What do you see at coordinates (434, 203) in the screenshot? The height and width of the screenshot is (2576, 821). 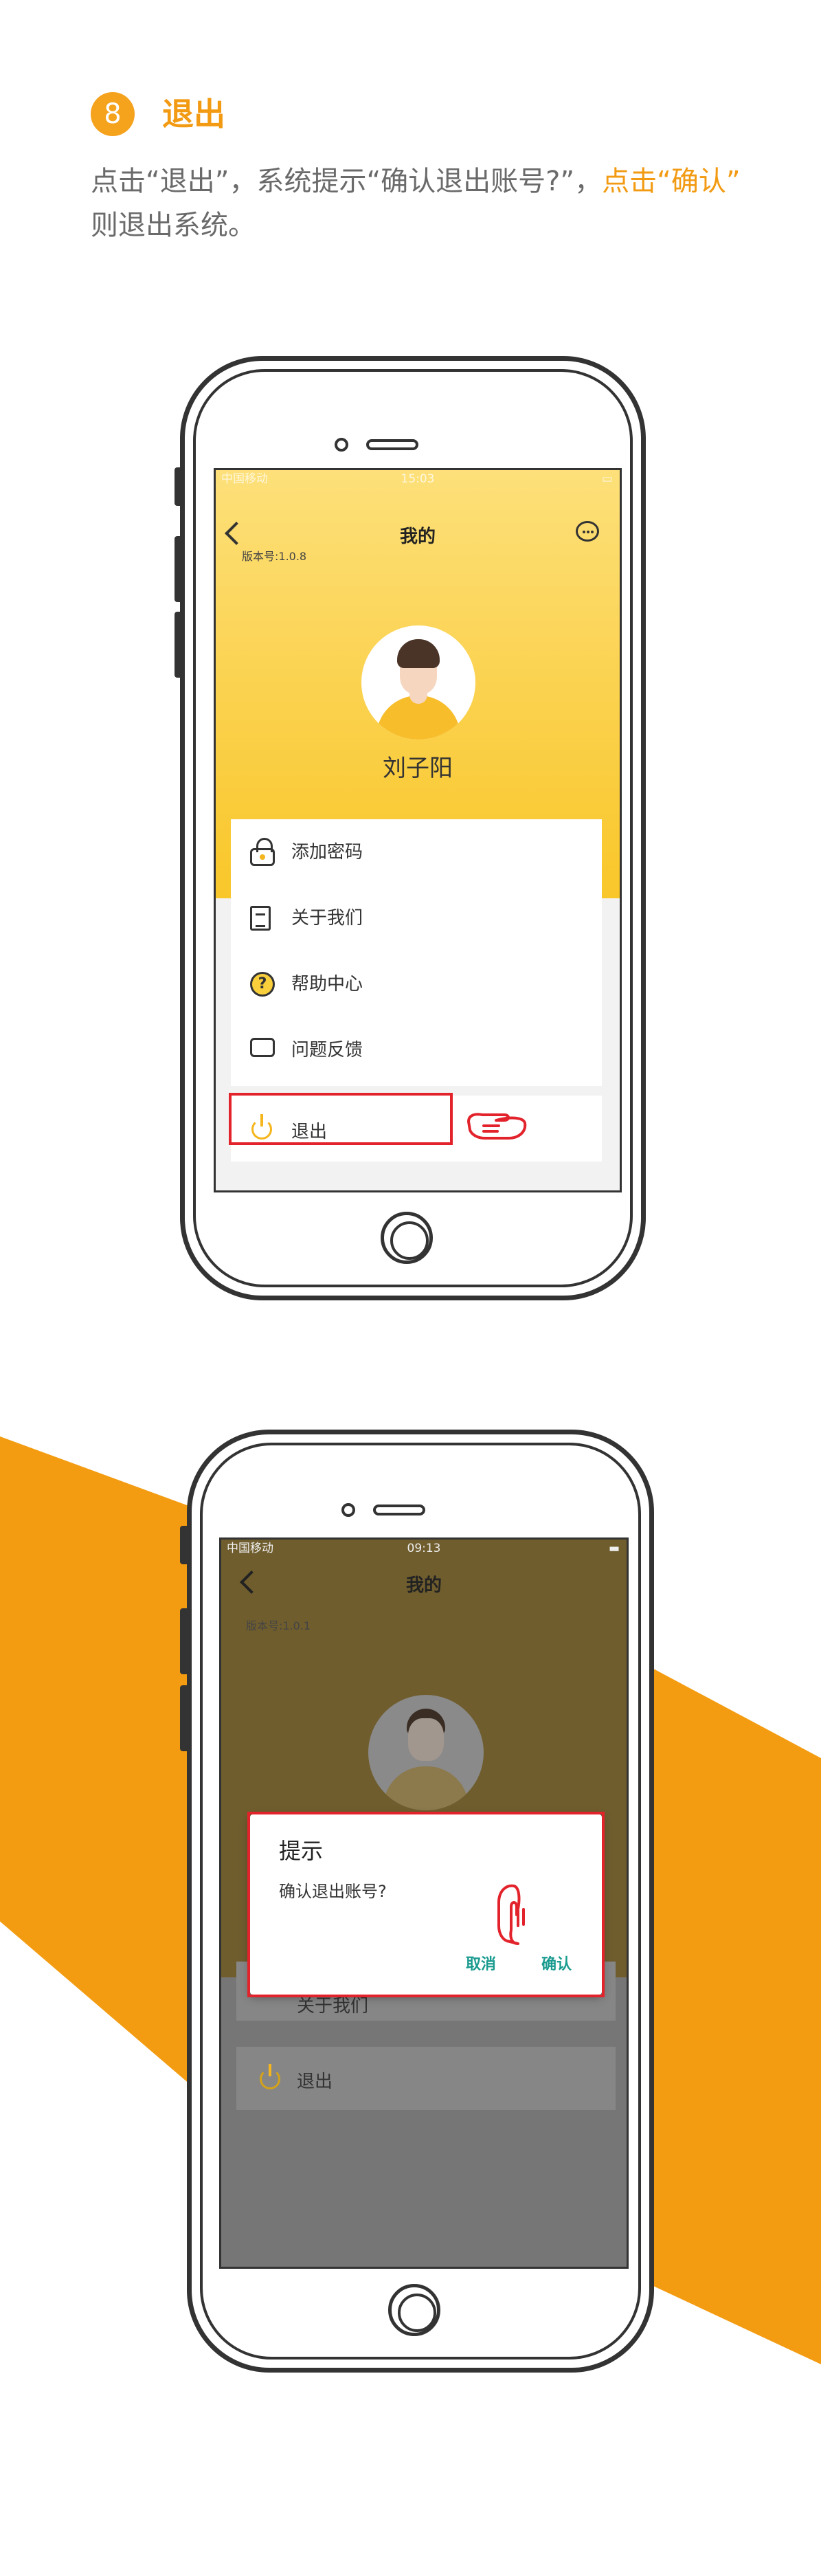 I see `step-description: 点击“退出”，系统提示“确认退出账号?”，点击“确认” 则退出系统。` at bounding box center [434, 203].